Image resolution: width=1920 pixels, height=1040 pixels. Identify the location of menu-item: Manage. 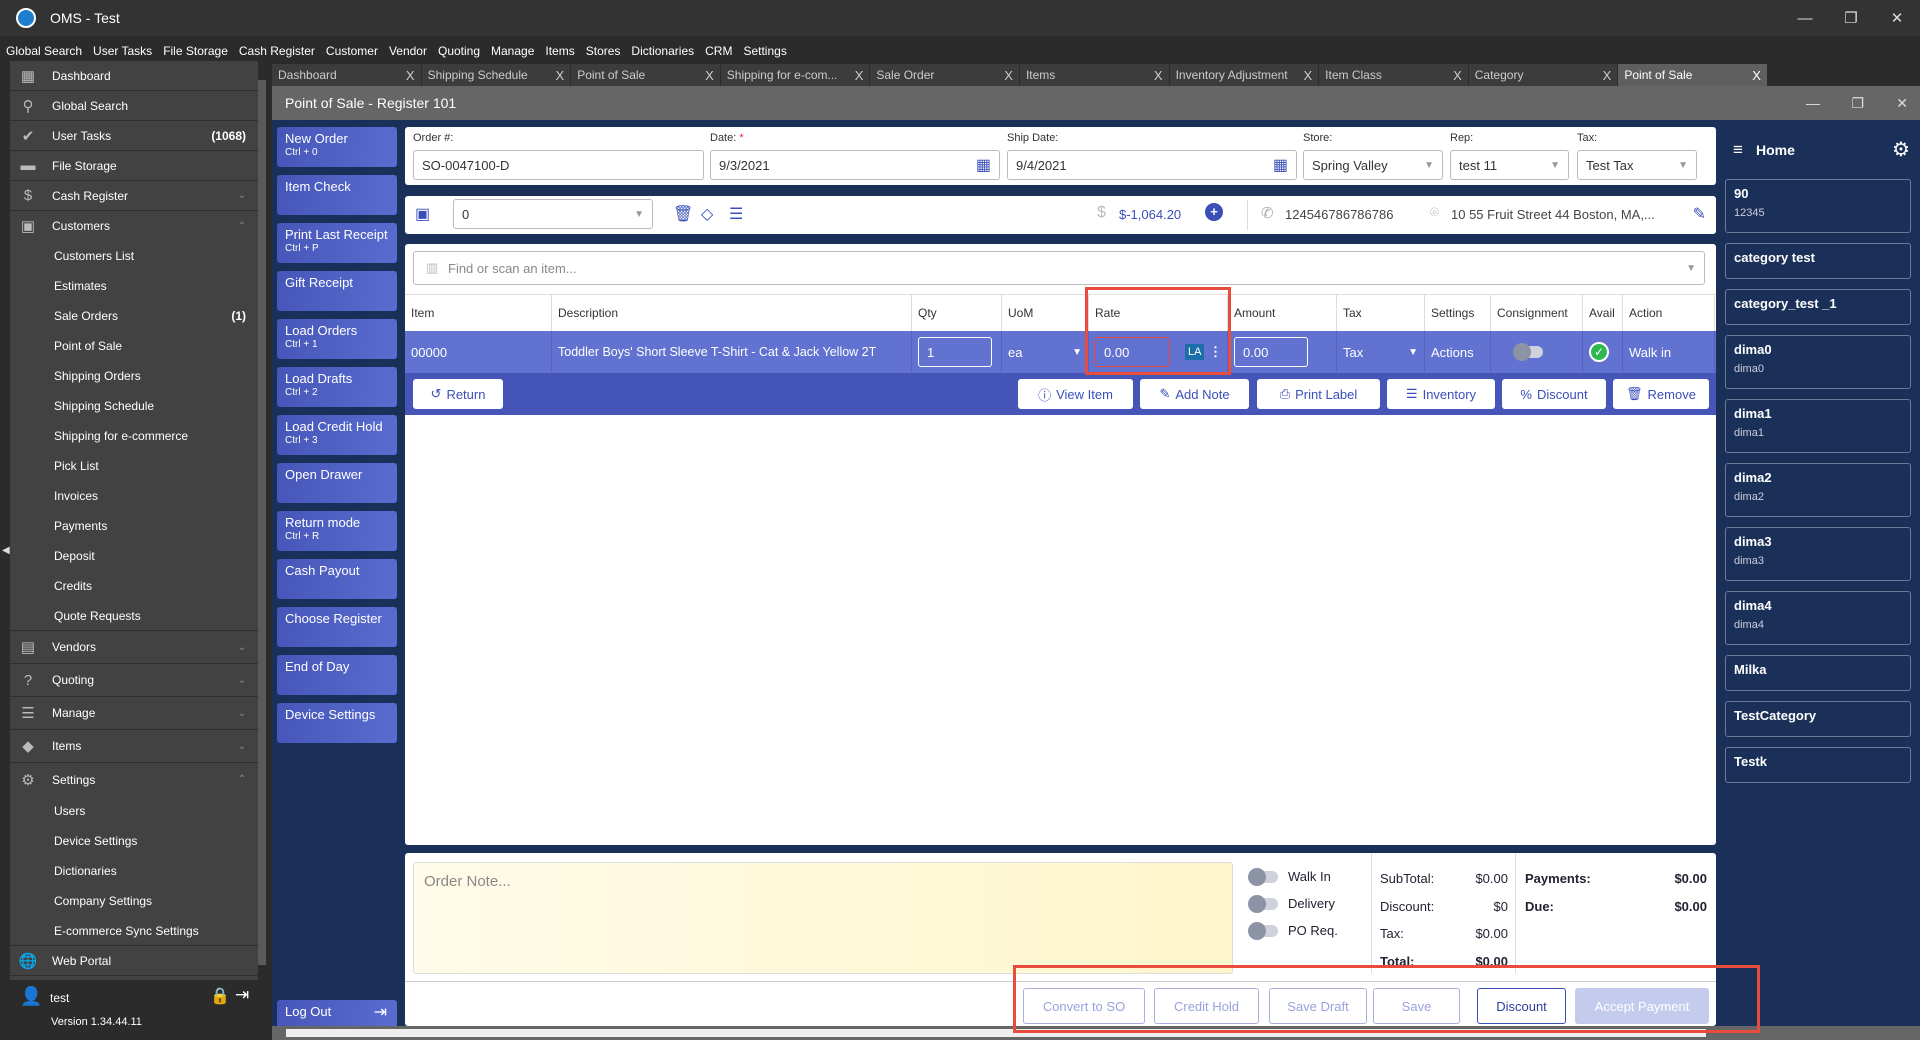
(512, 51).